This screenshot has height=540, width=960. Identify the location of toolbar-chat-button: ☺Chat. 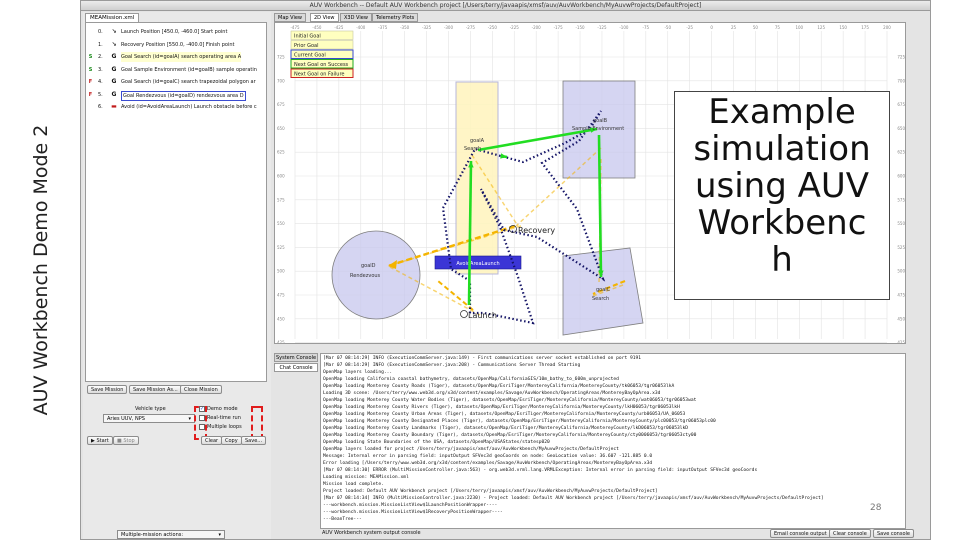
(930, 257).